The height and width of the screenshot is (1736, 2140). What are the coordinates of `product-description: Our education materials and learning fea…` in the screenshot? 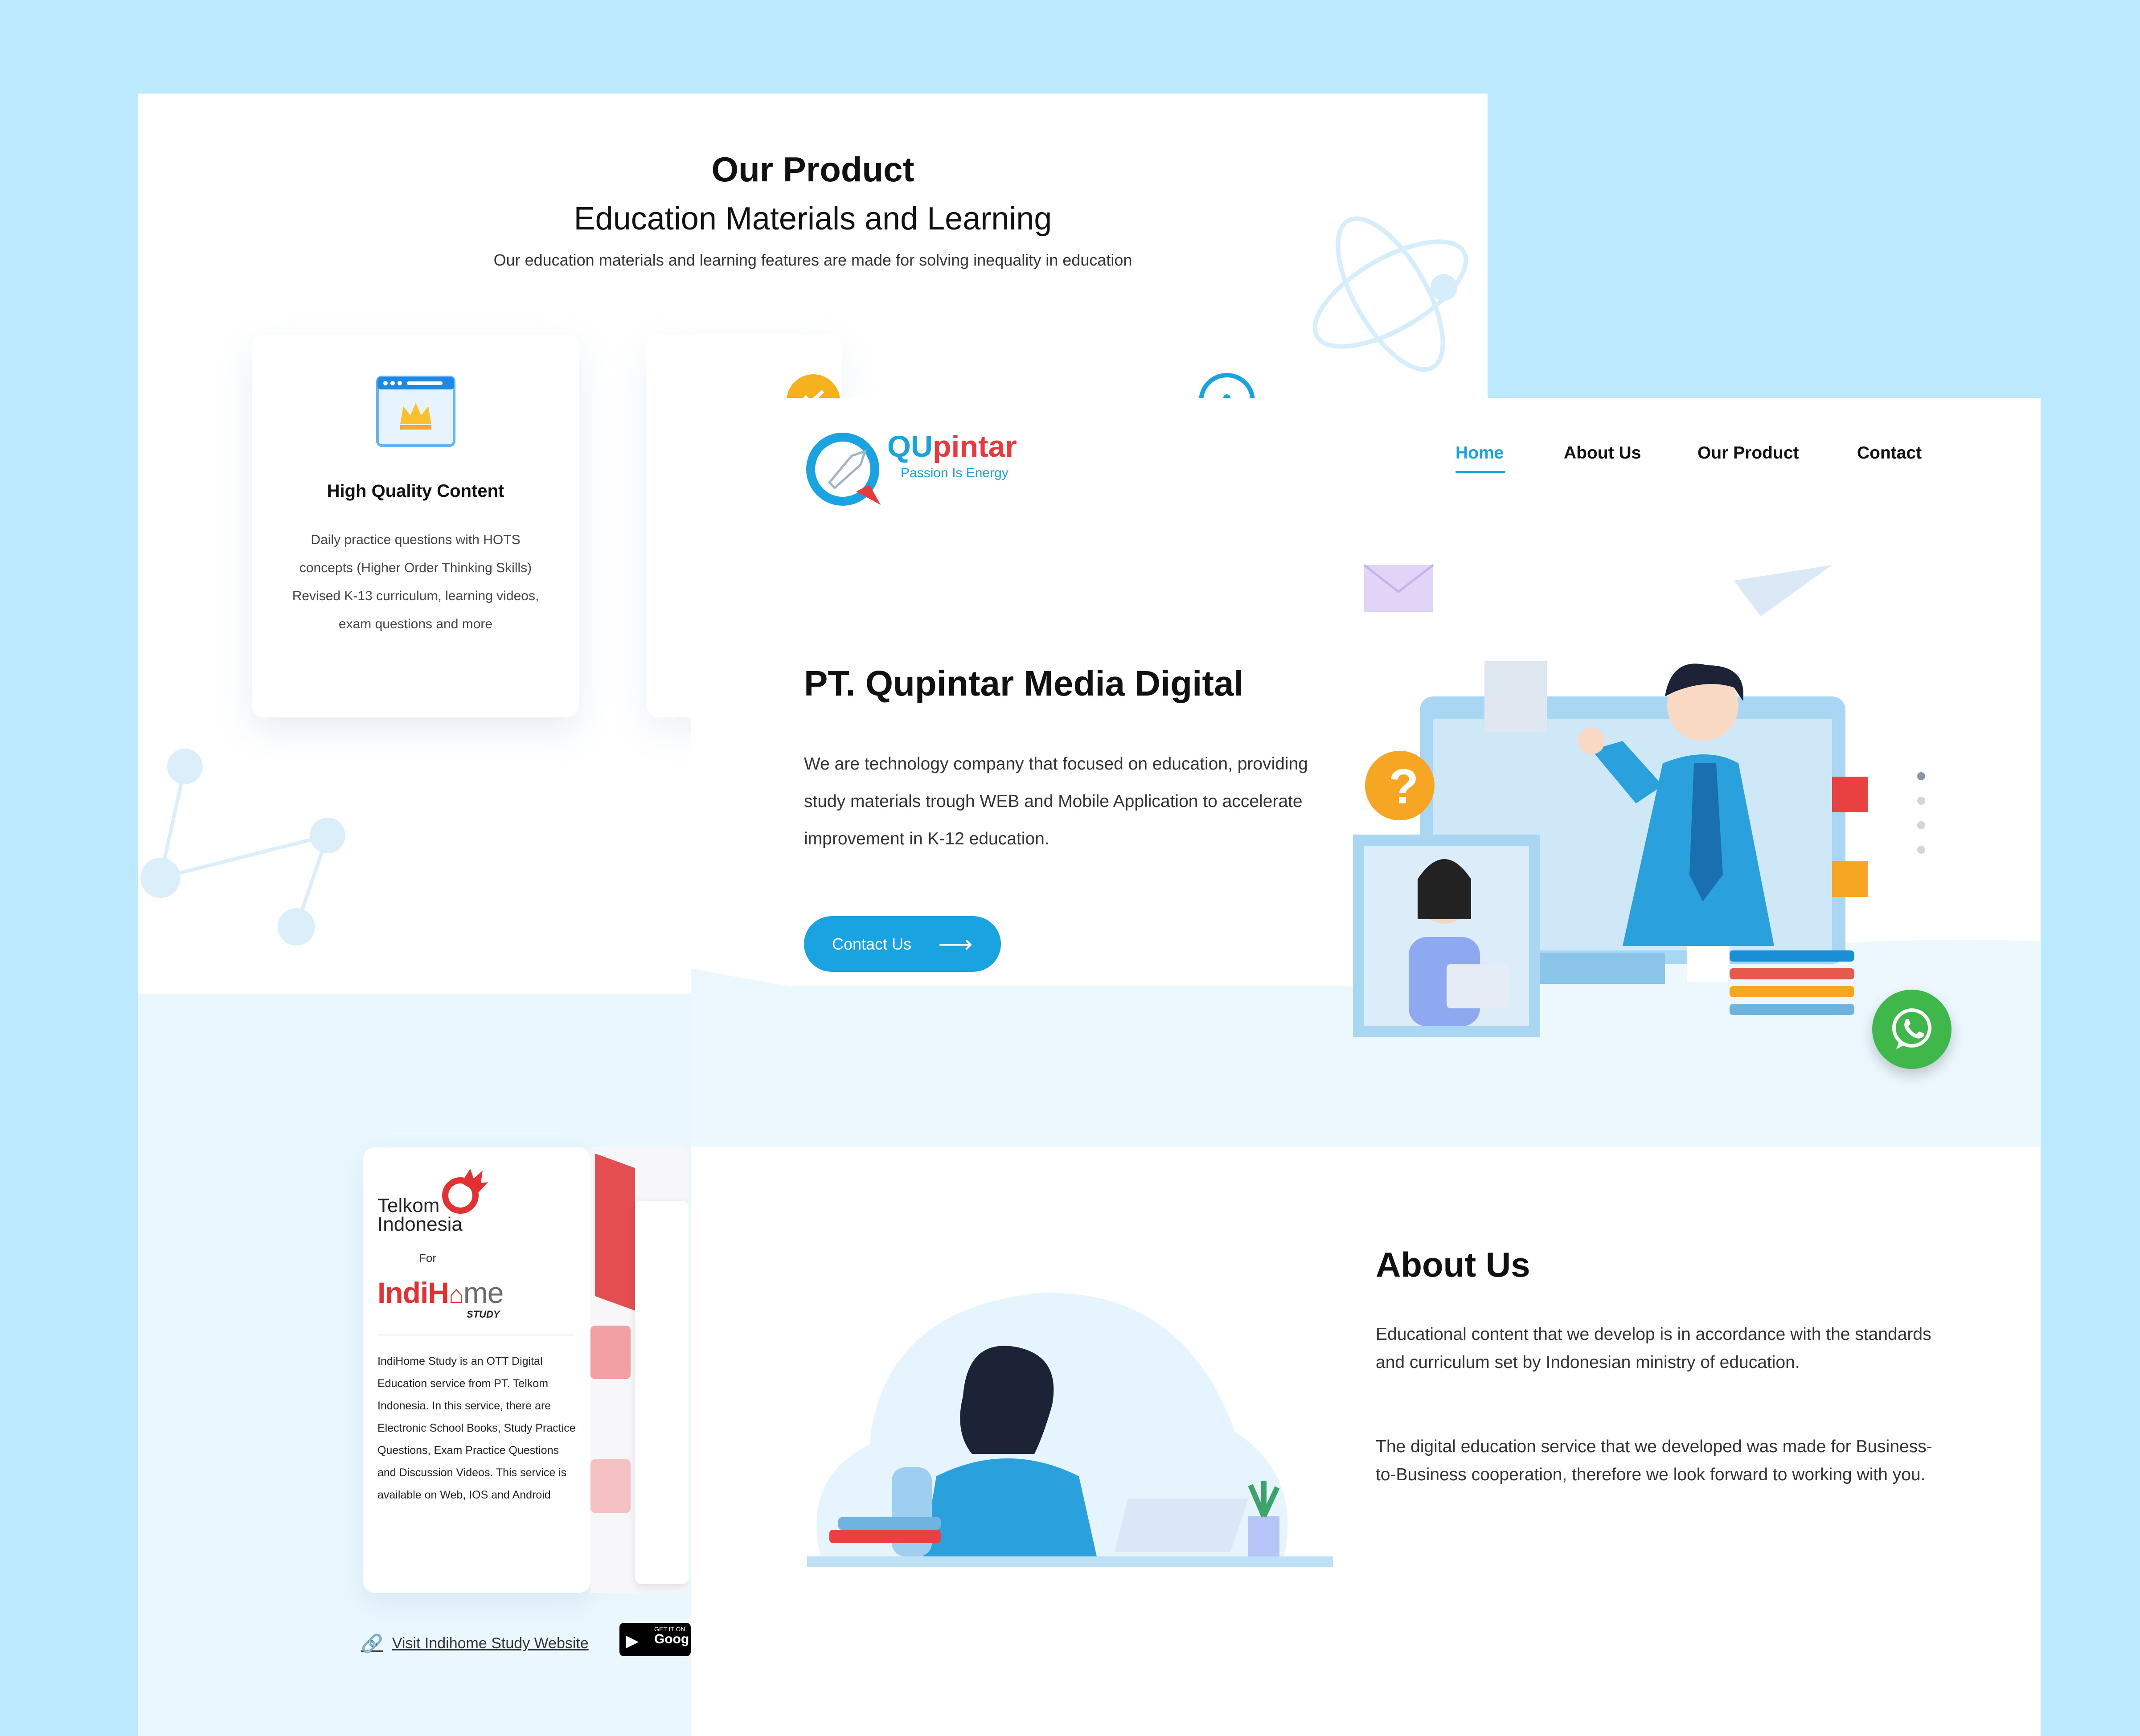 It's located at (812, 260).